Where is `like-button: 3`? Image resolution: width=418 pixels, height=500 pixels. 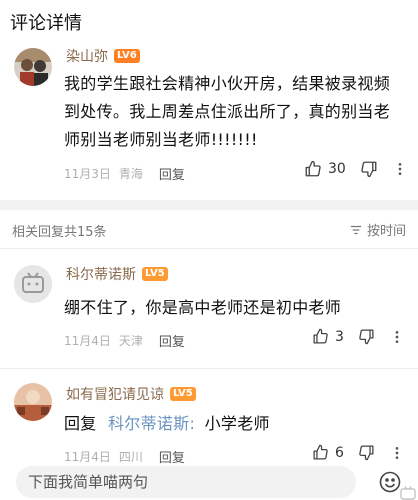 like-button: 3 is located at coordinates (328, 336).